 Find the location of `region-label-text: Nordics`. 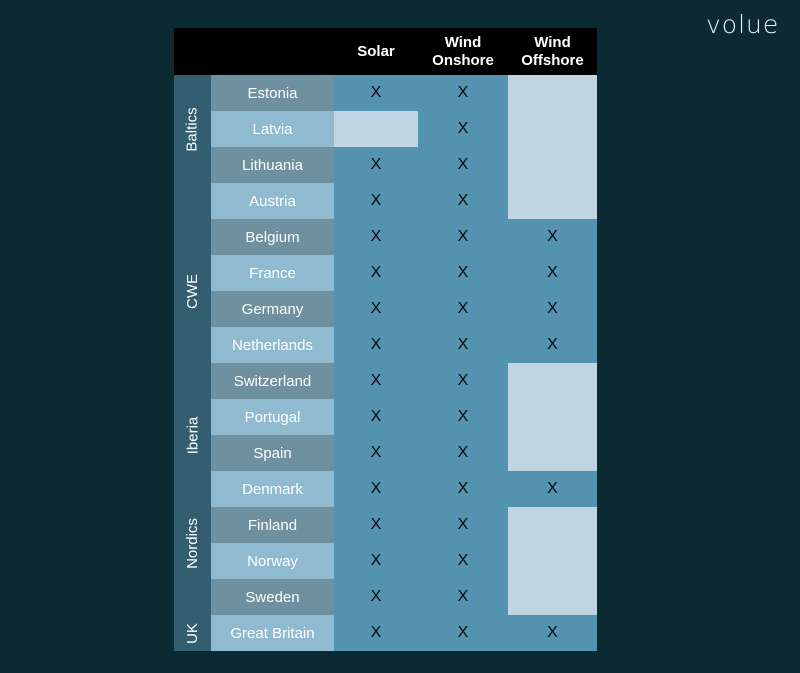

region-label-text: Nordics is located at coordinates (193, 543).